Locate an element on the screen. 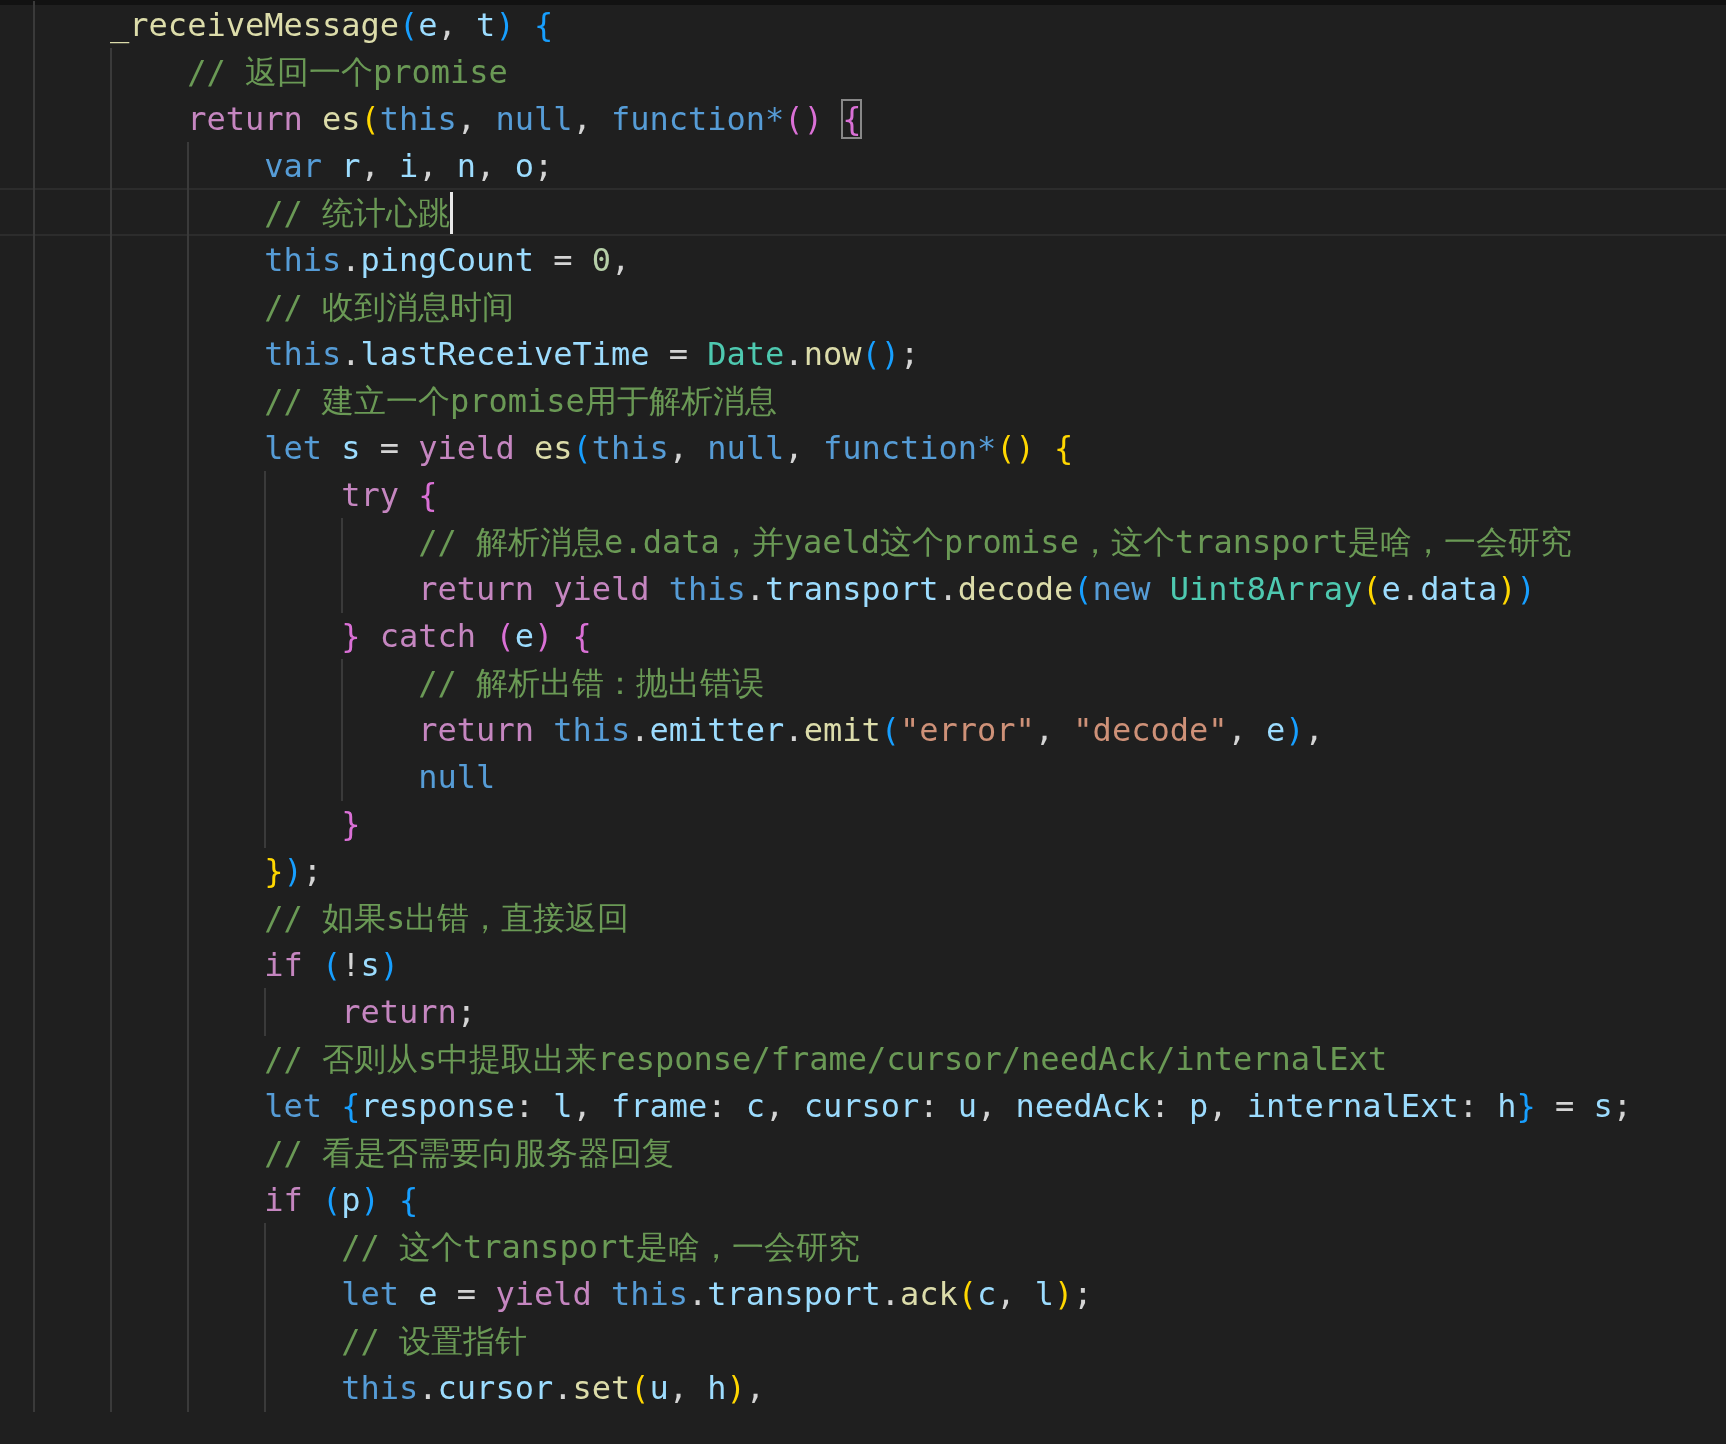 This screenshot has width=1726, height=1444. code-comment: // 返回一个promise is located at coordinates (347, 71).